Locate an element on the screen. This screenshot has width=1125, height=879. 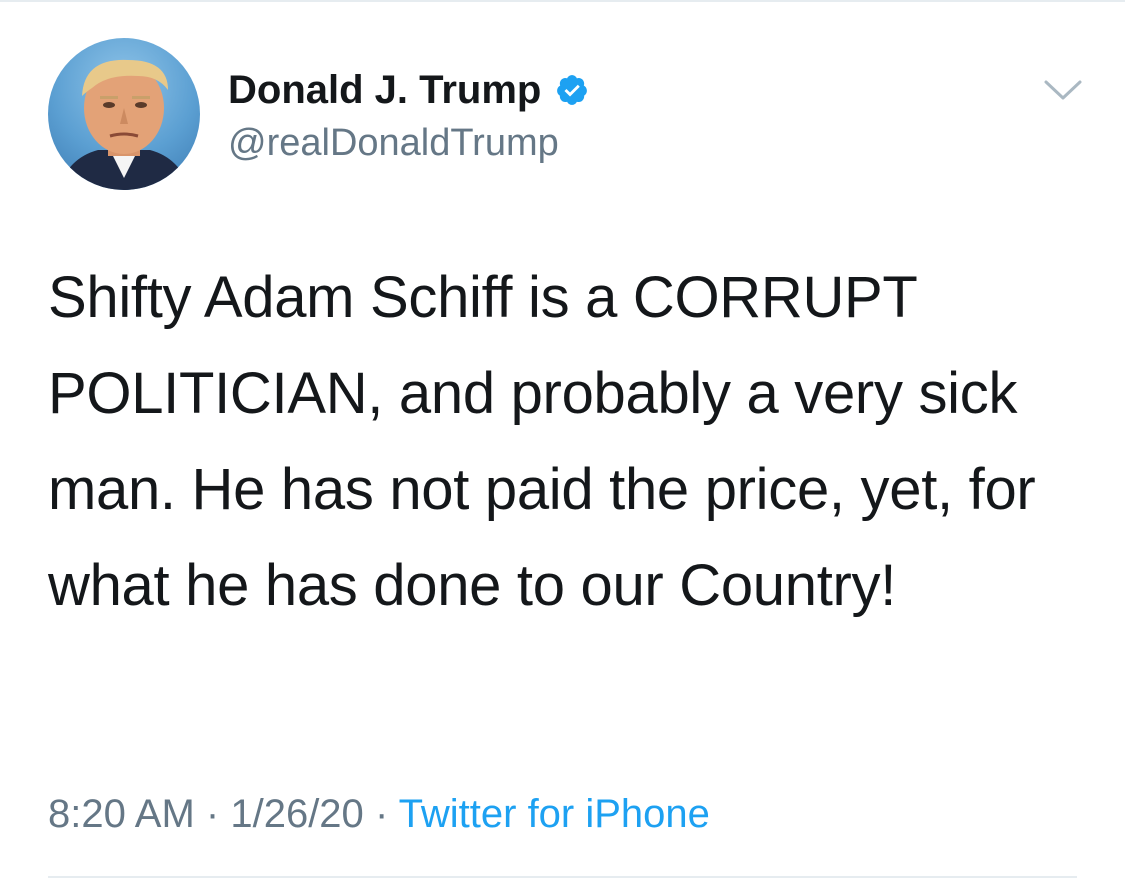
tweet-source-link: Twitter for iPhone is located at coordinates (554, 814).